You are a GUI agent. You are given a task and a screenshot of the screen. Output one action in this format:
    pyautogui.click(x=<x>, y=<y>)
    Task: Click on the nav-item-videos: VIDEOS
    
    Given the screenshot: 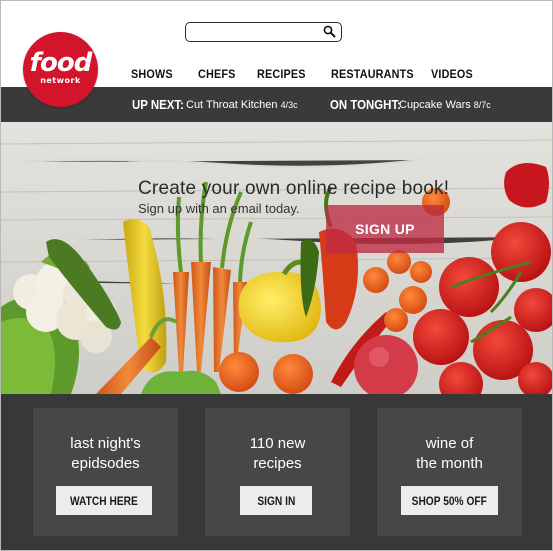 What is the action you would take?
    pyautogui.click(x=452, y=74)
    